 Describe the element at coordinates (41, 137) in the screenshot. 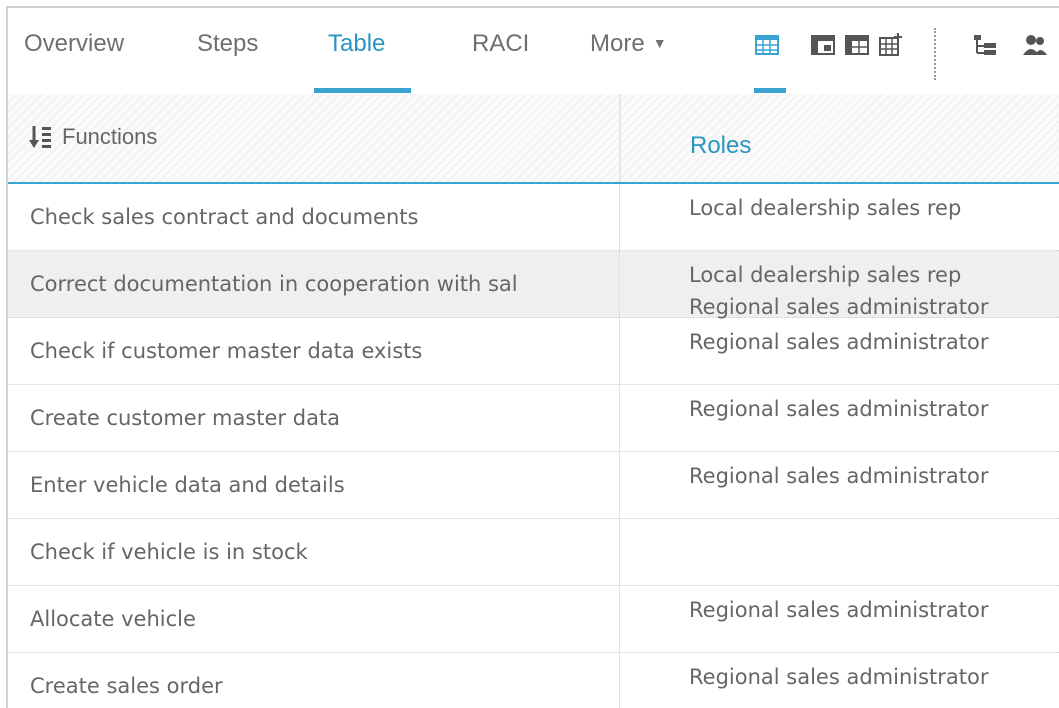

I see `sort-descending-icon` at that location.